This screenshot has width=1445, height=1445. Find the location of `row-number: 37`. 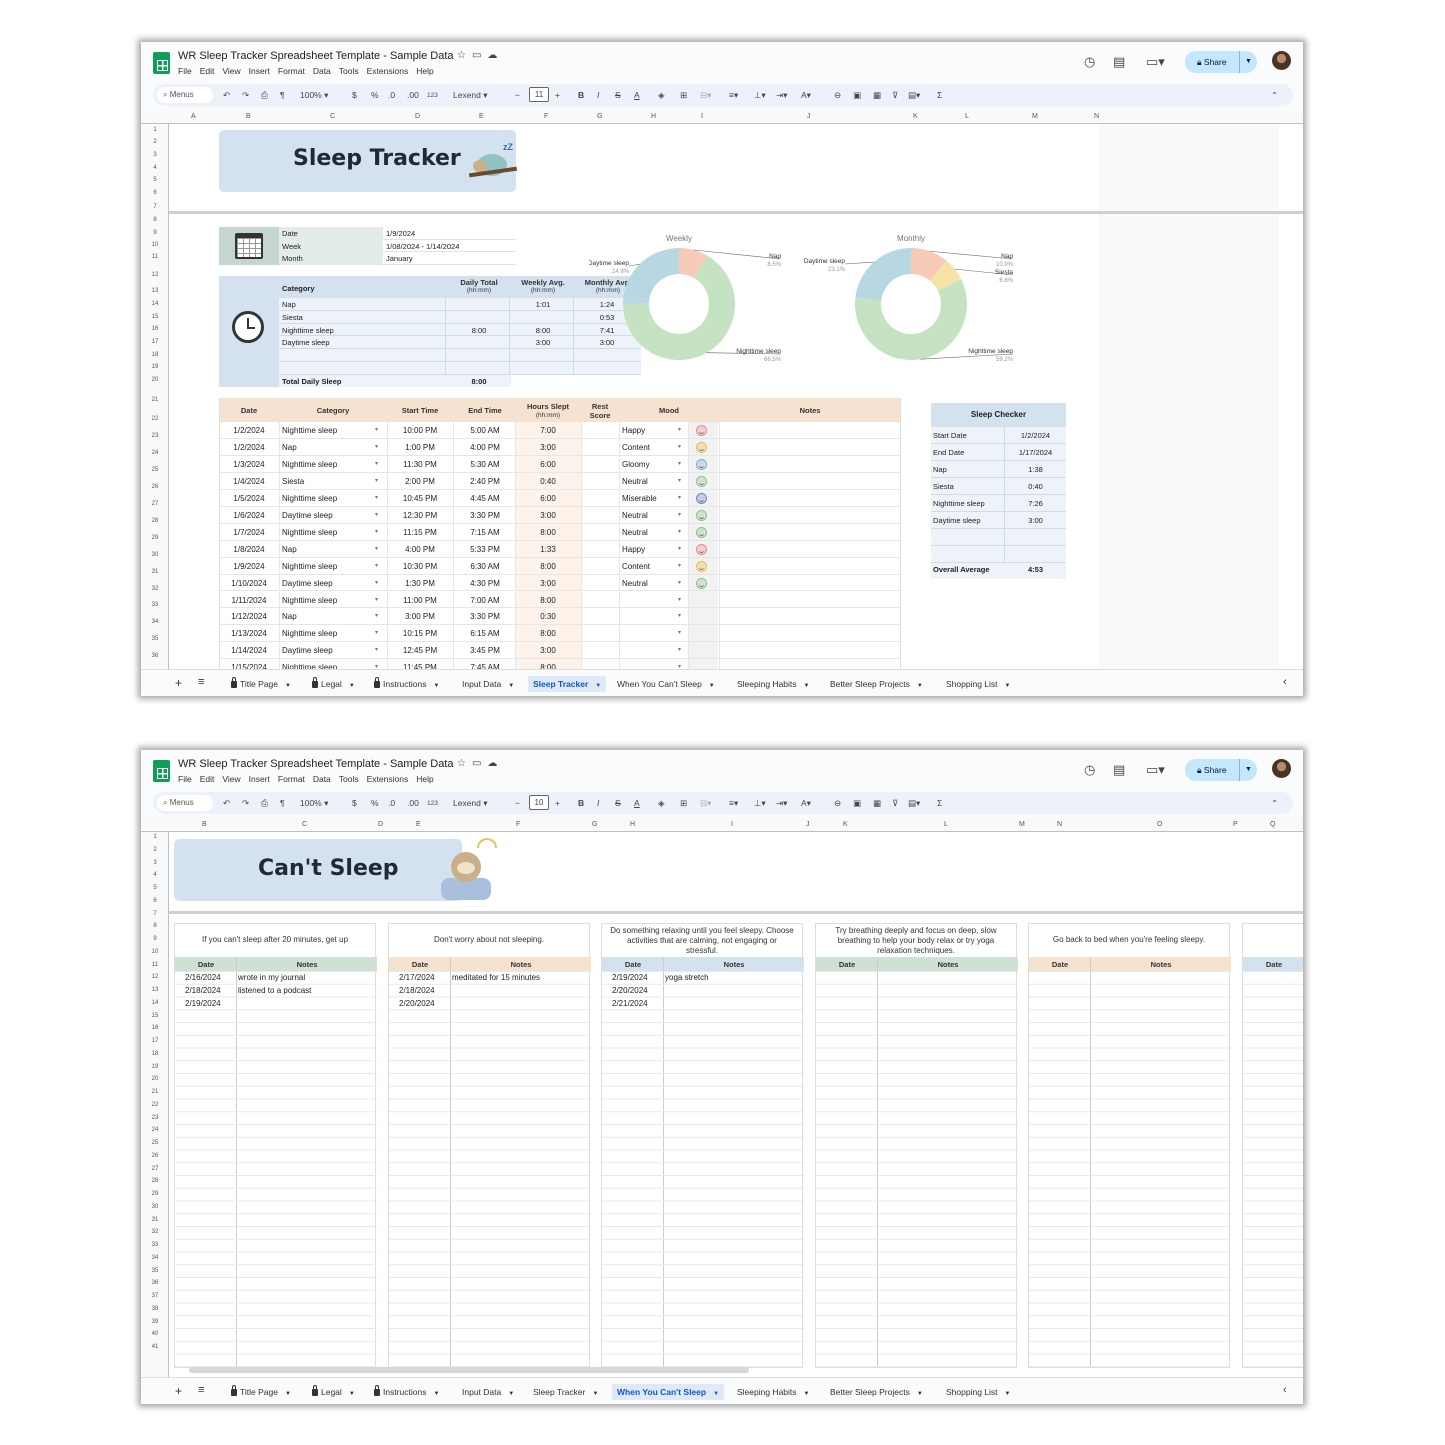

row-number: 37 is located at coordinates (155, 1296).